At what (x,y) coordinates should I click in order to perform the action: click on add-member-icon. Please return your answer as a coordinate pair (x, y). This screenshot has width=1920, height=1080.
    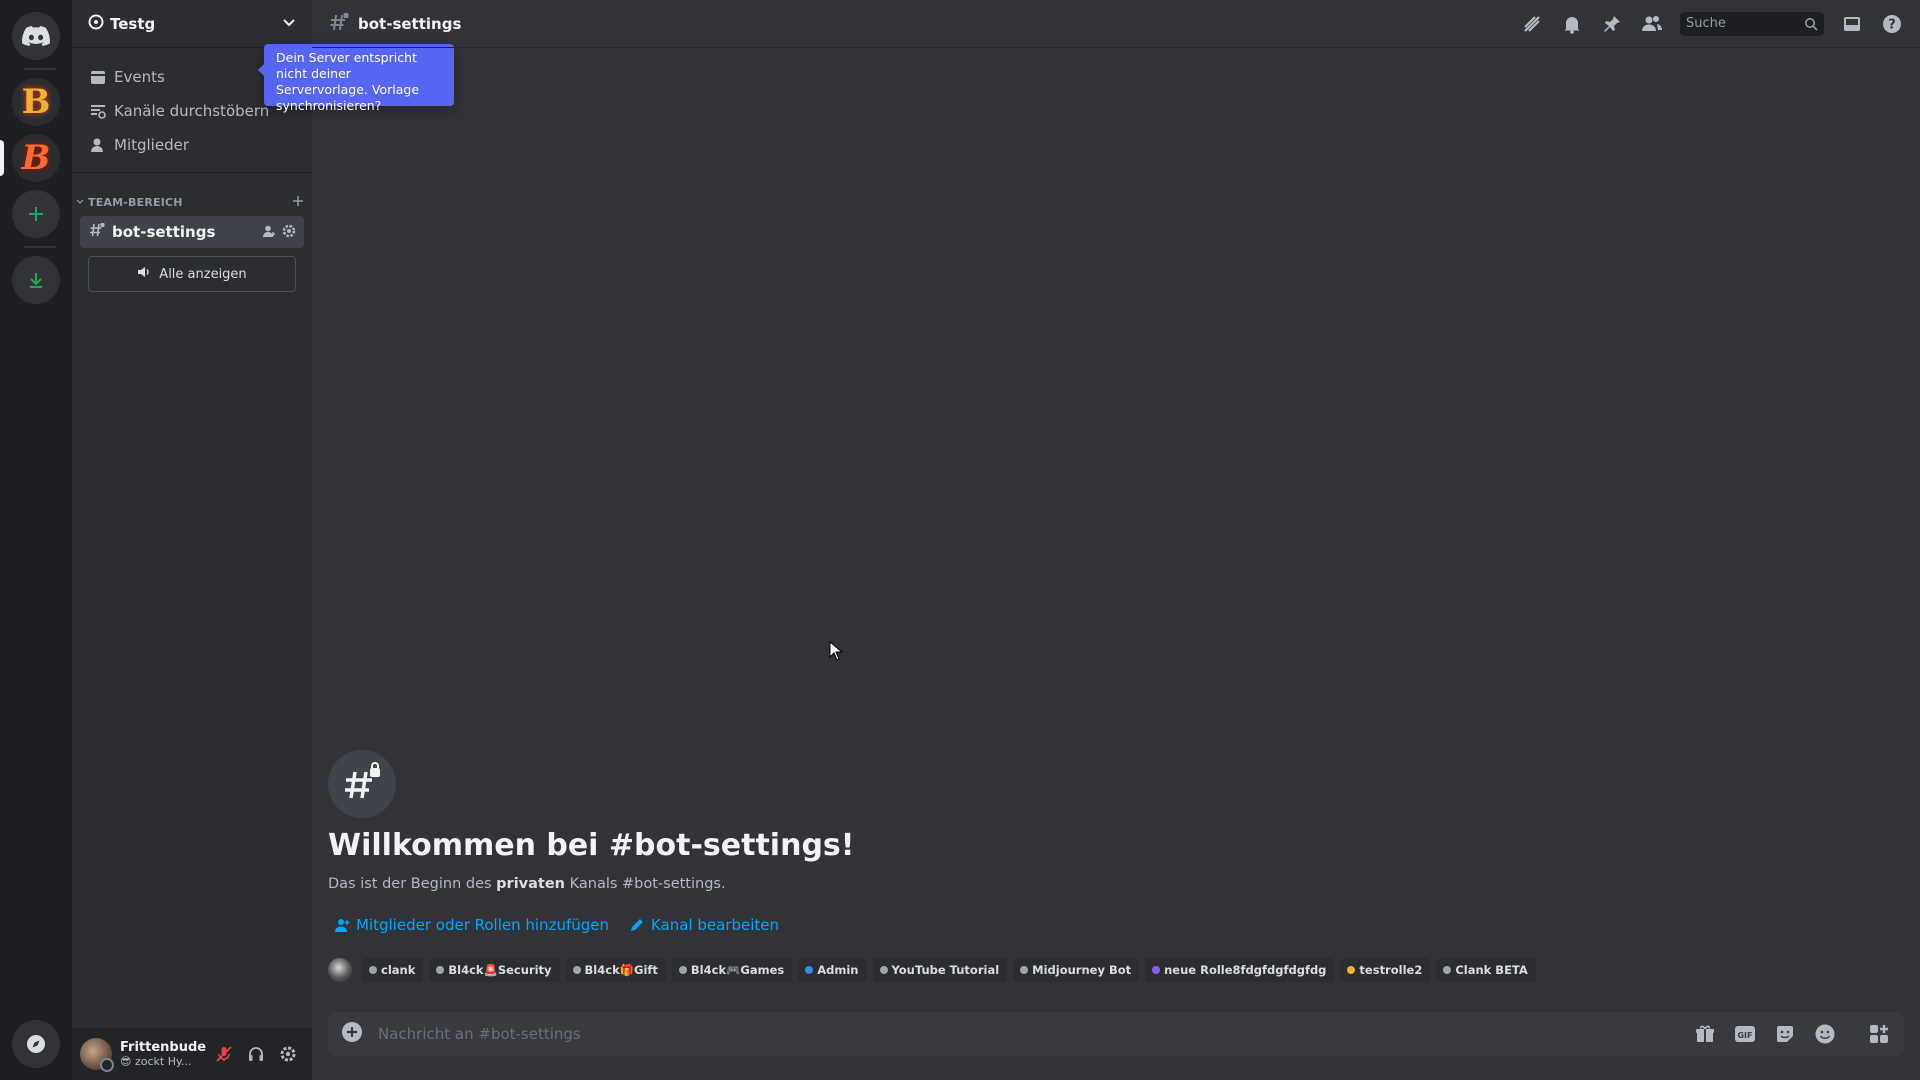
    Looking at the image, I should click on (342, 925).